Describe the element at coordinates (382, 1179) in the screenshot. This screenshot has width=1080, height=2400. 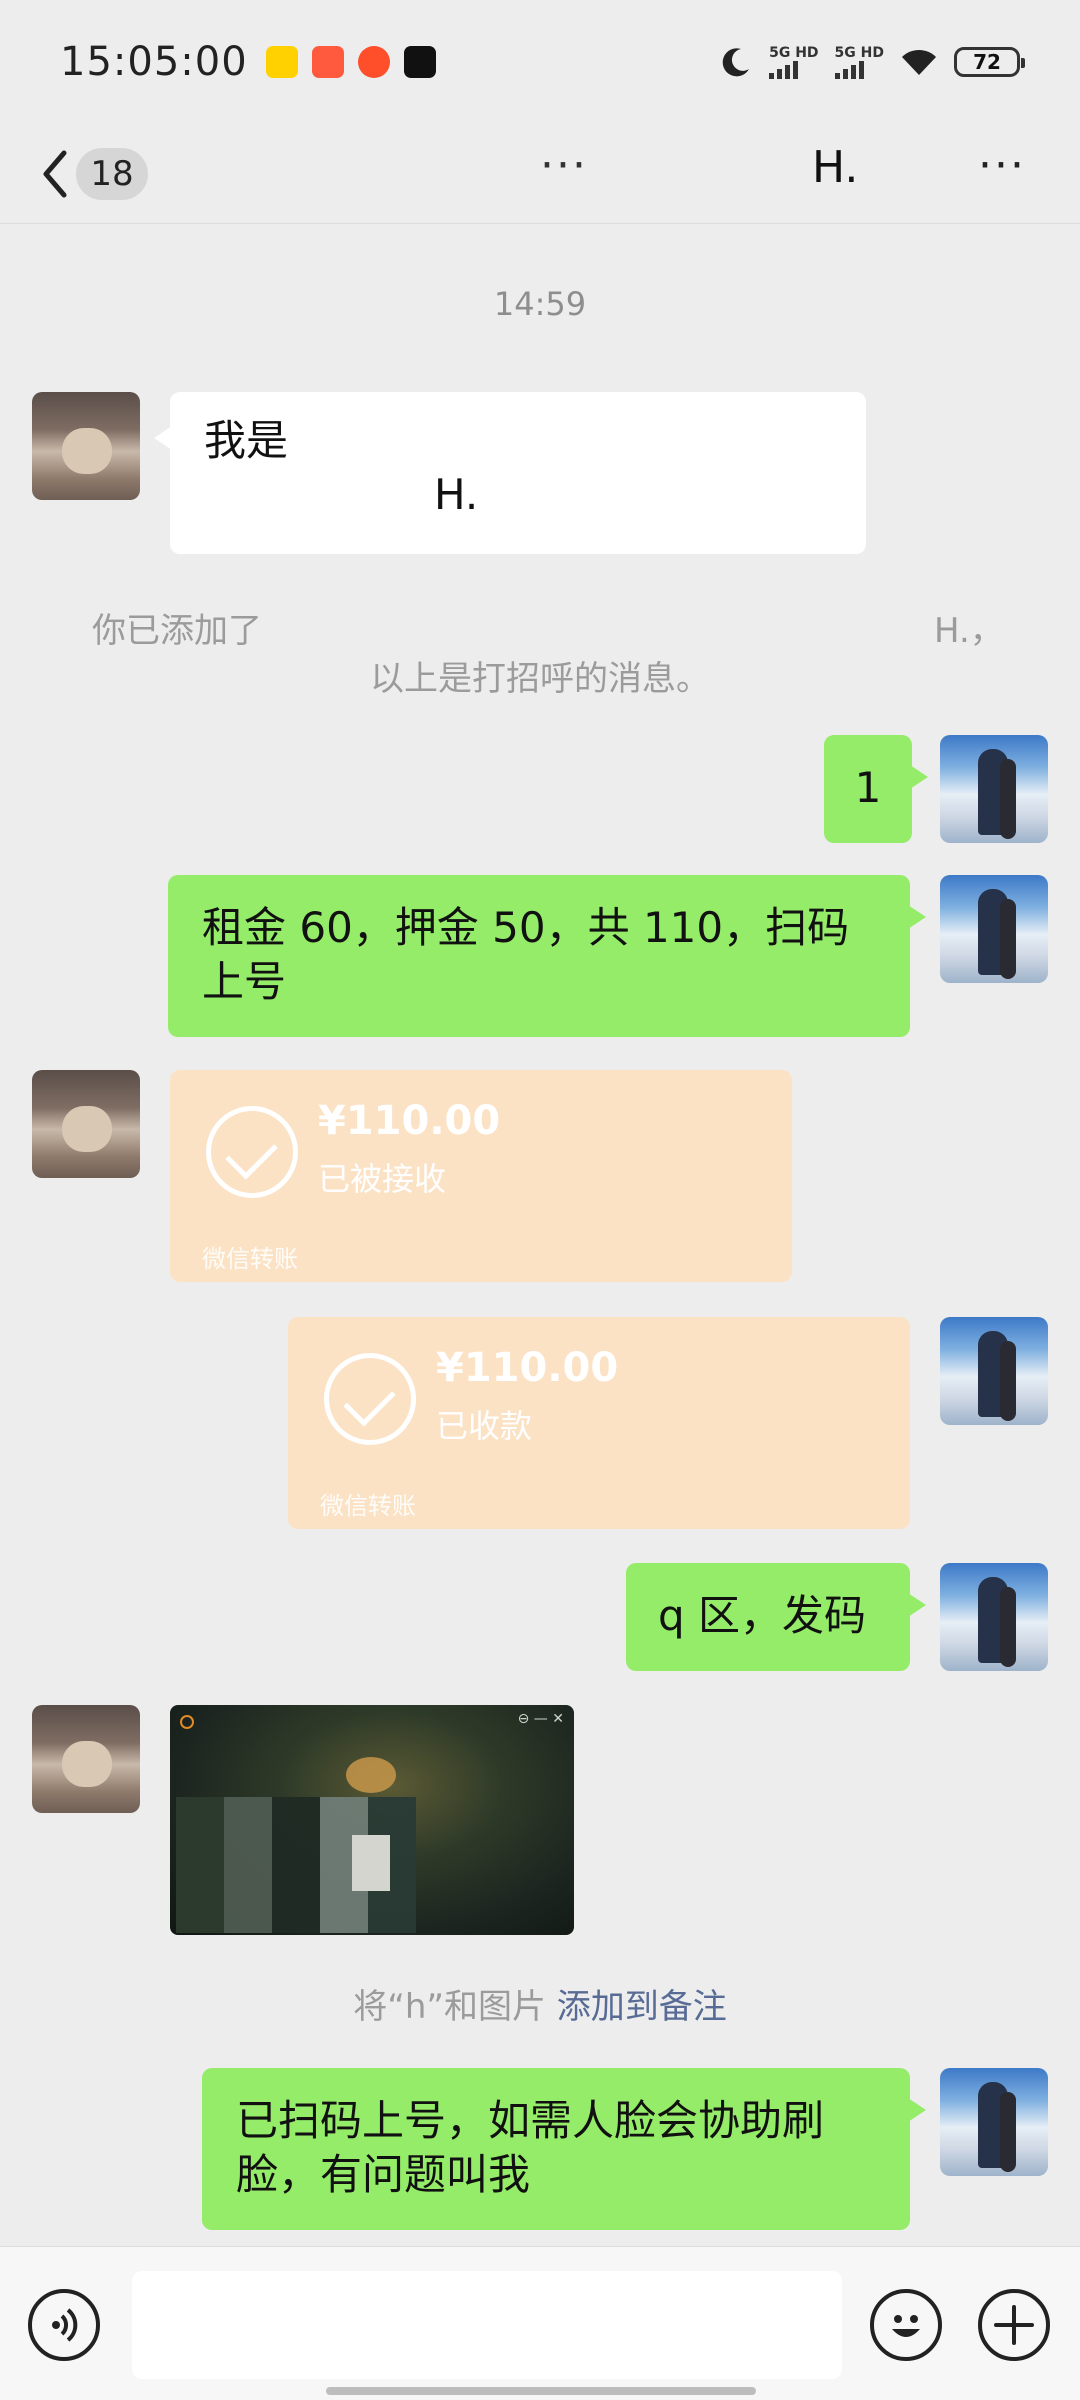
I see `transfer-status: 已被接收` at that location.